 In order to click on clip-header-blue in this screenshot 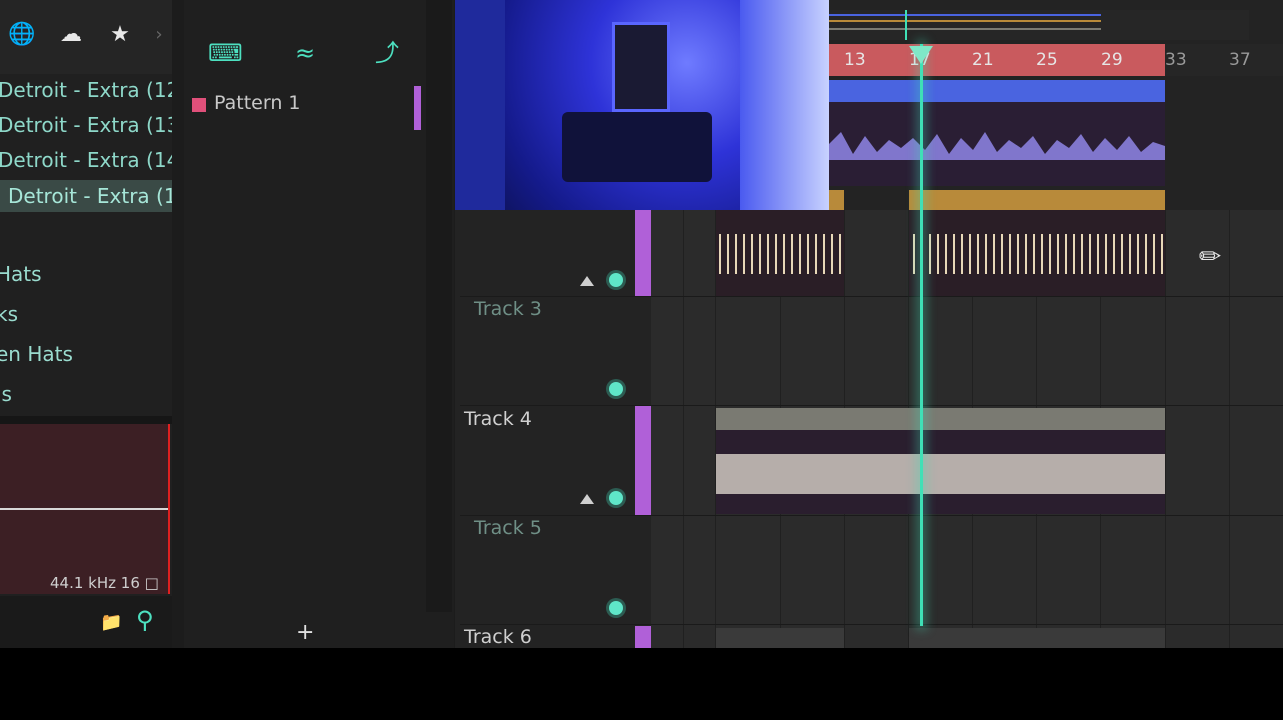, I will do `click(997, 91)`.